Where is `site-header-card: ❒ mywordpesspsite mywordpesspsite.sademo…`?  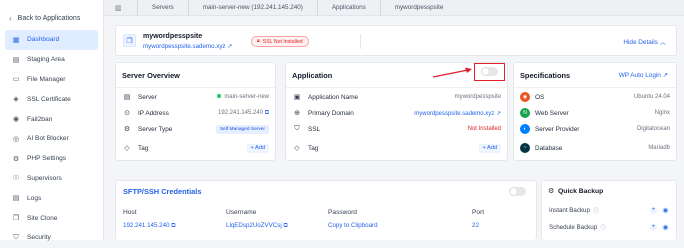
site-header-card: ❒ mywordpesspsite mywordpesspsite.sademo… is located at coordinates (396, 40).